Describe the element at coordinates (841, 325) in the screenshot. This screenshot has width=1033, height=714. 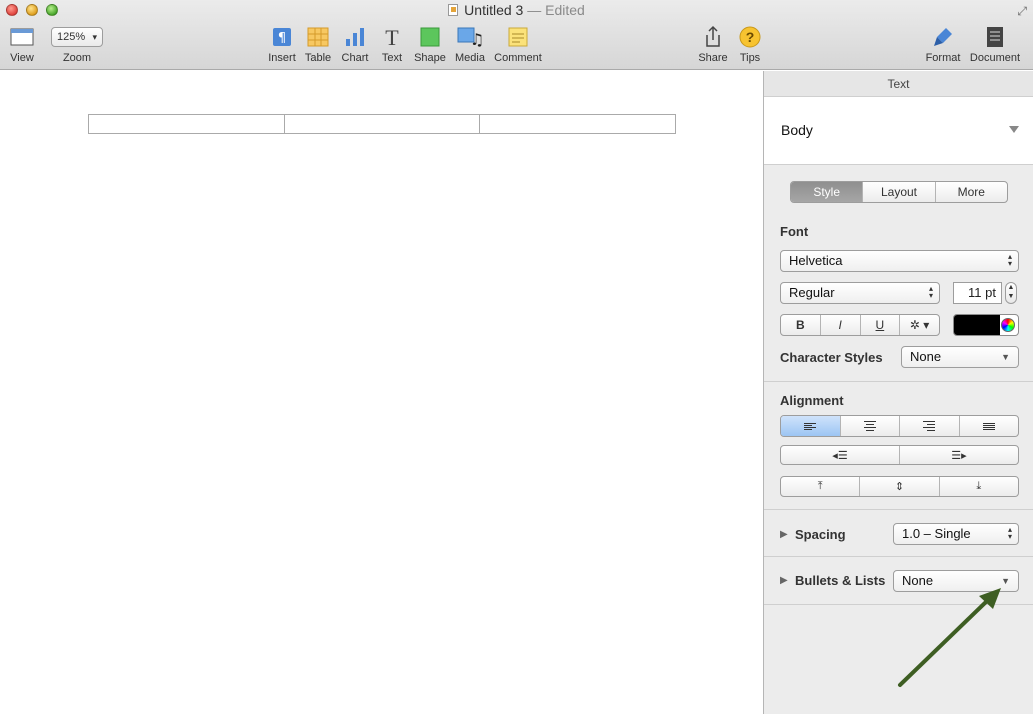
I see `italic-button: I` at that location.